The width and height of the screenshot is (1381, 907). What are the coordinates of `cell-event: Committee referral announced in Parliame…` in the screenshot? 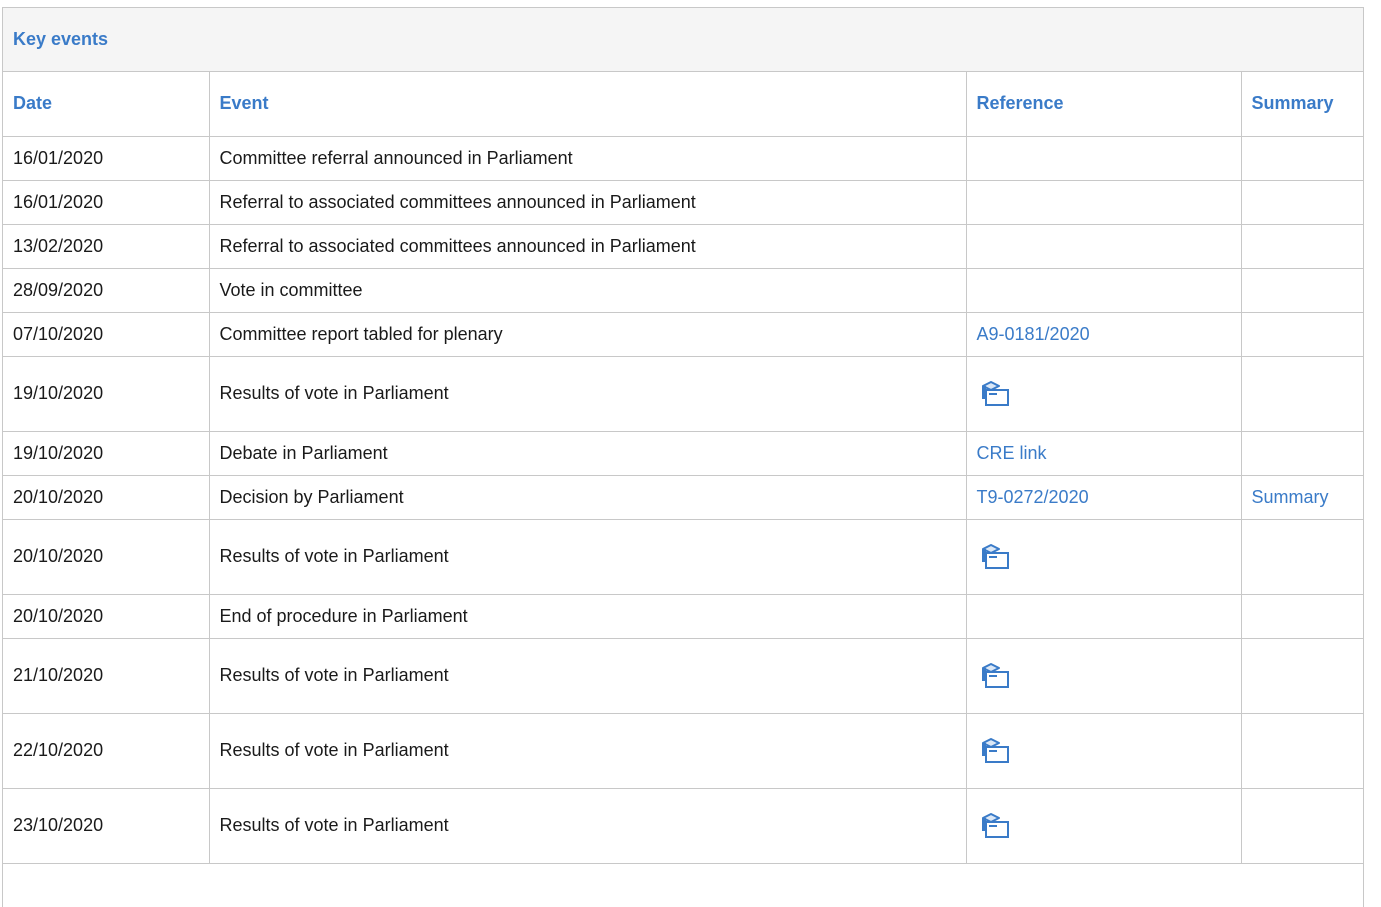 It's located at (588, 158).